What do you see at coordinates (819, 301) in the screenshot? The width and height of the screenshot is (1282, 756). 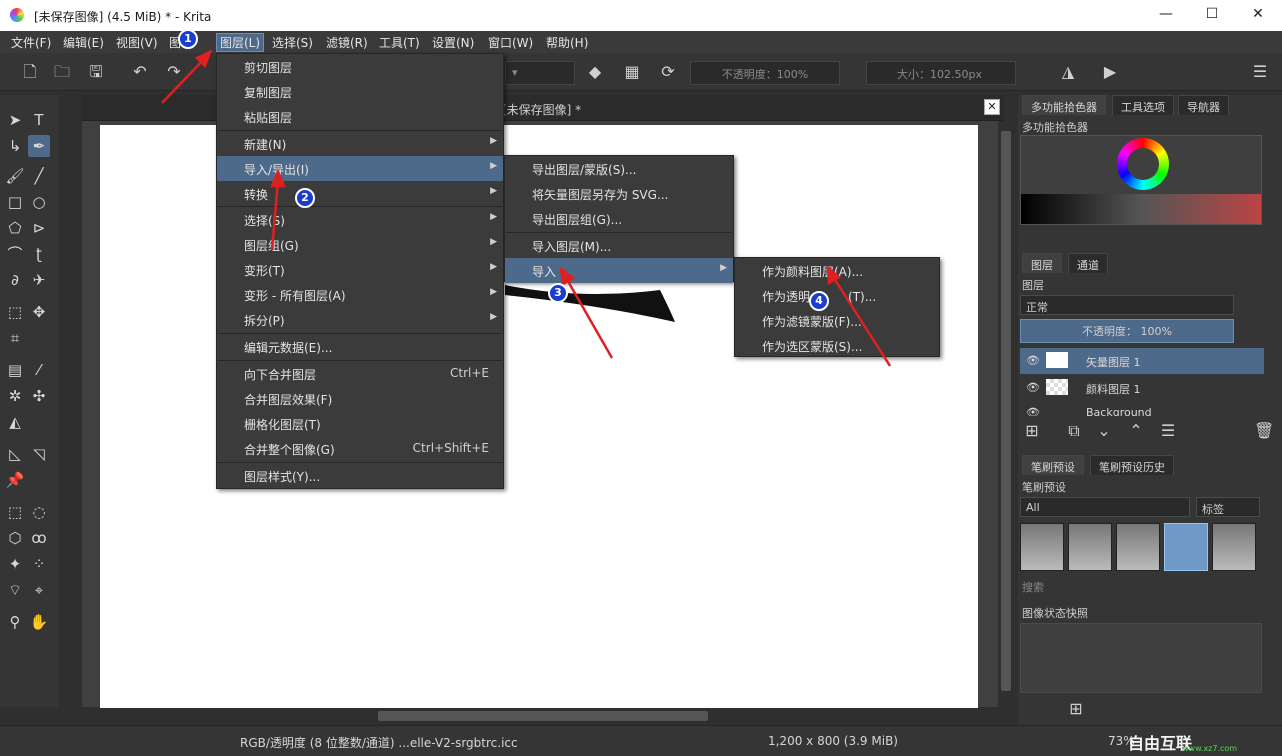 I see `step-badge-4: 4` at bounding box center [819, 301].